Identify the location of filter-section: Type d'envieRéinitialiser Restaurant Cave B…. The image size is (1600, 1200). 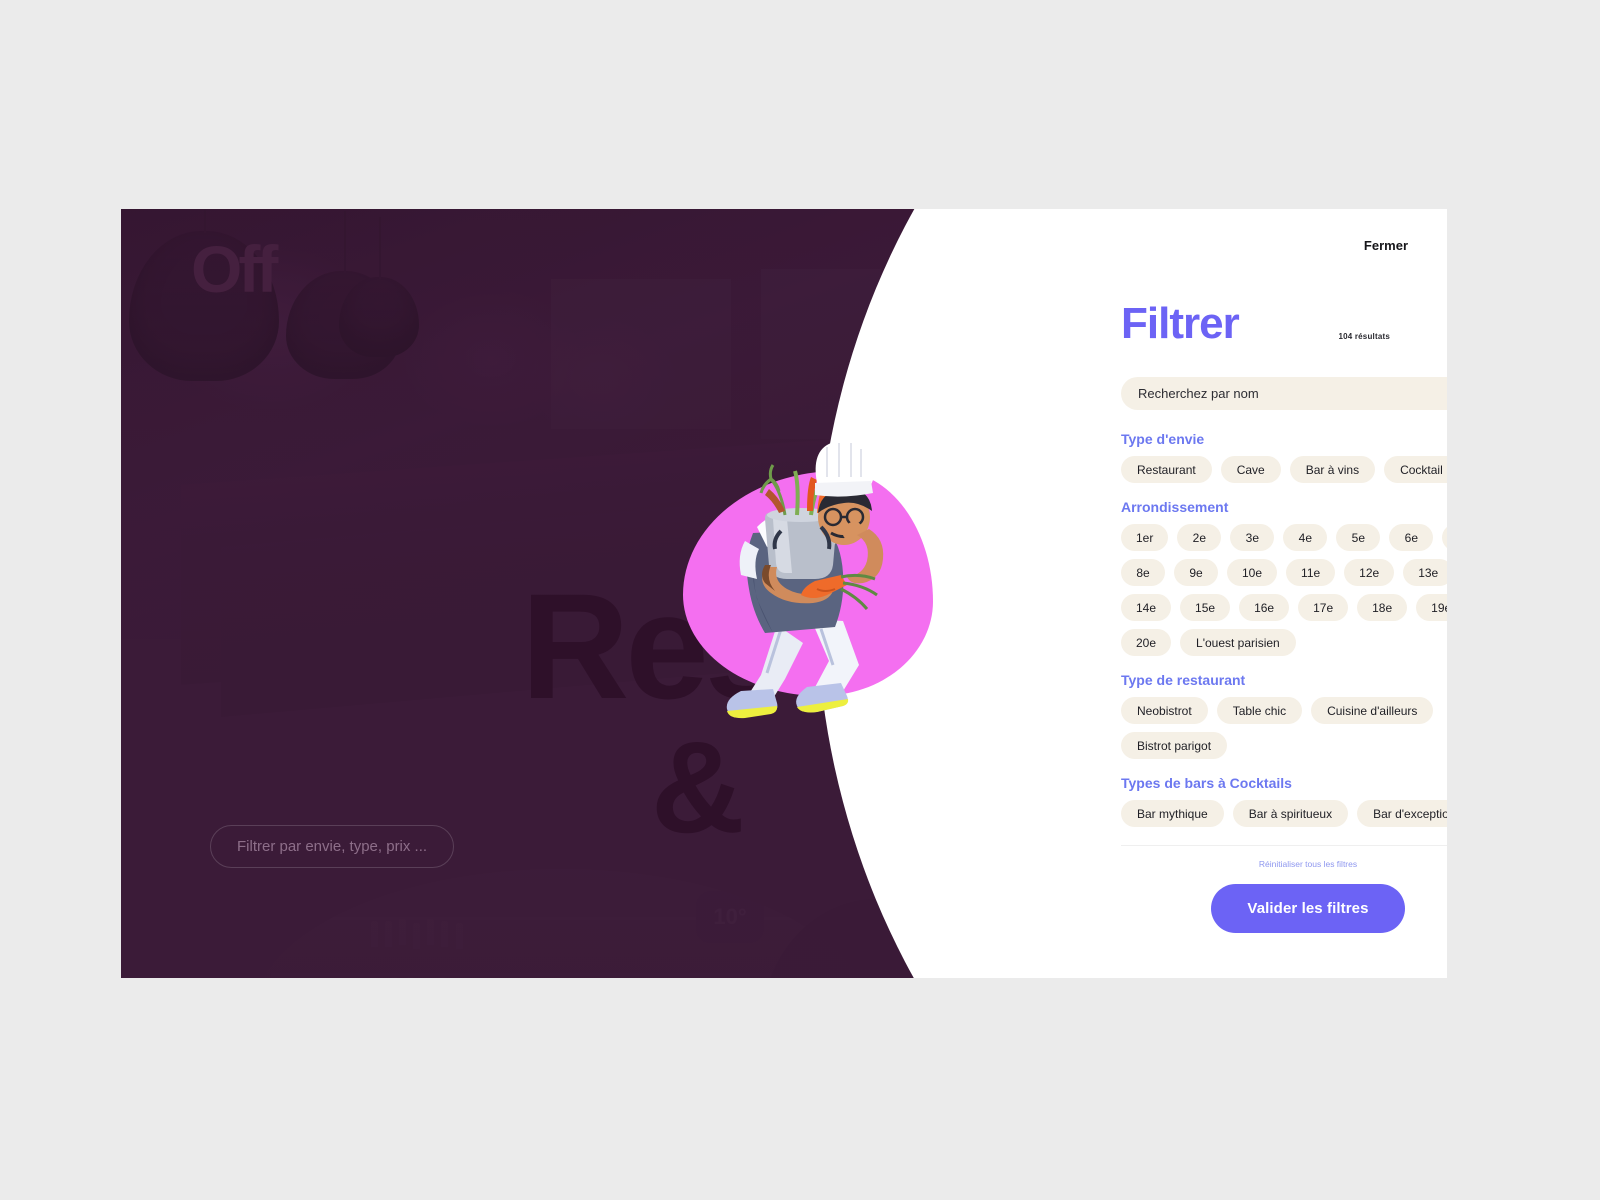
(1284, 457).